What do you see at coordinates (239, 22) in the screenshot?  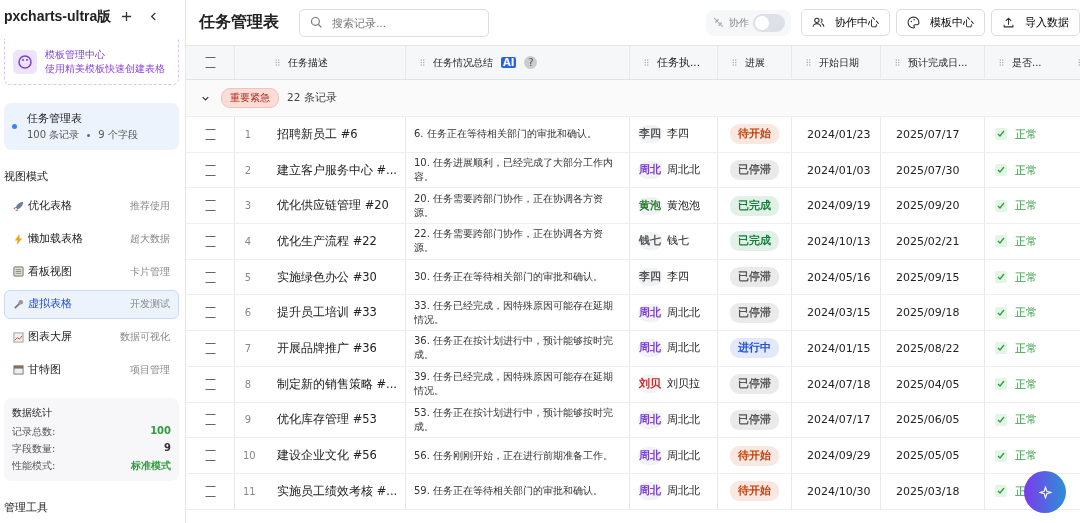 I see `page-title: 任务管理表` at bounding box center [239, 22].